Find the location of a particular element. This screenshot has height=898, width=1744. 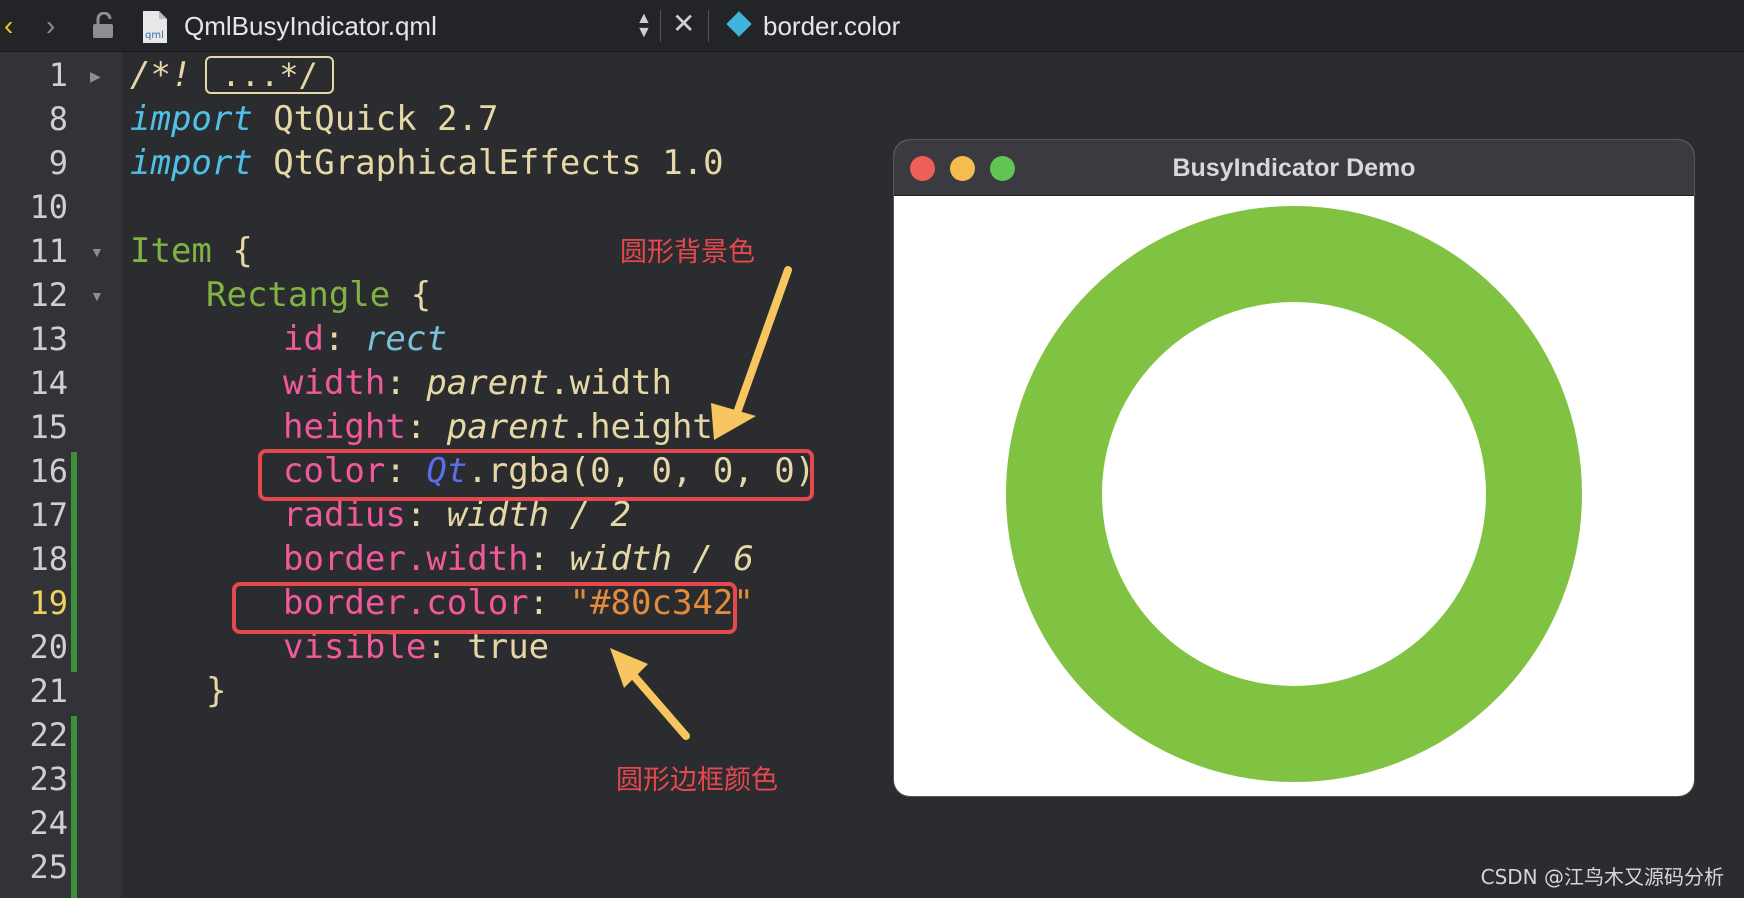

window-title: BusyIndicator Demo is located at coordinates (1294, 168).